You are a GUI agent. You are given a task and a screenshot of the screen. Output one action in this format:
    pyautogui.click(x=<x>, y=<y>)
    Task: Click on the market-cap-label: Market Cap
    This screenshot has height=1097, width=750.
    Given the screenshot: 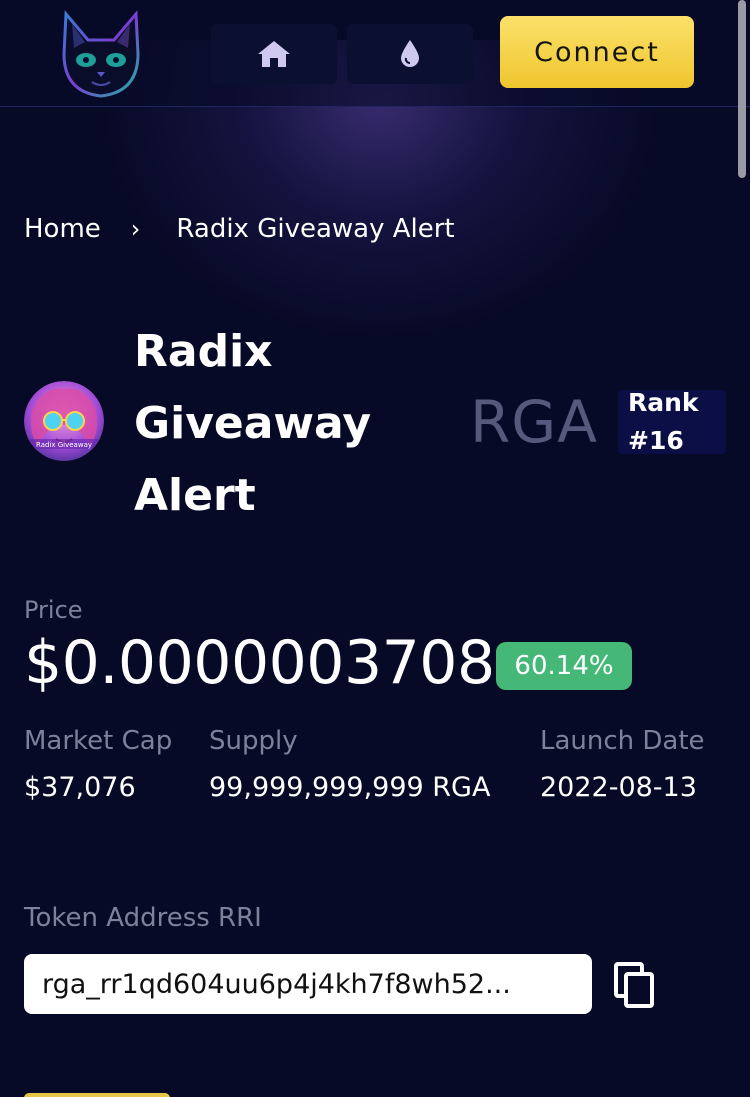 What is the action you would take?
    pyautogui.click(x=98, y=741)
    